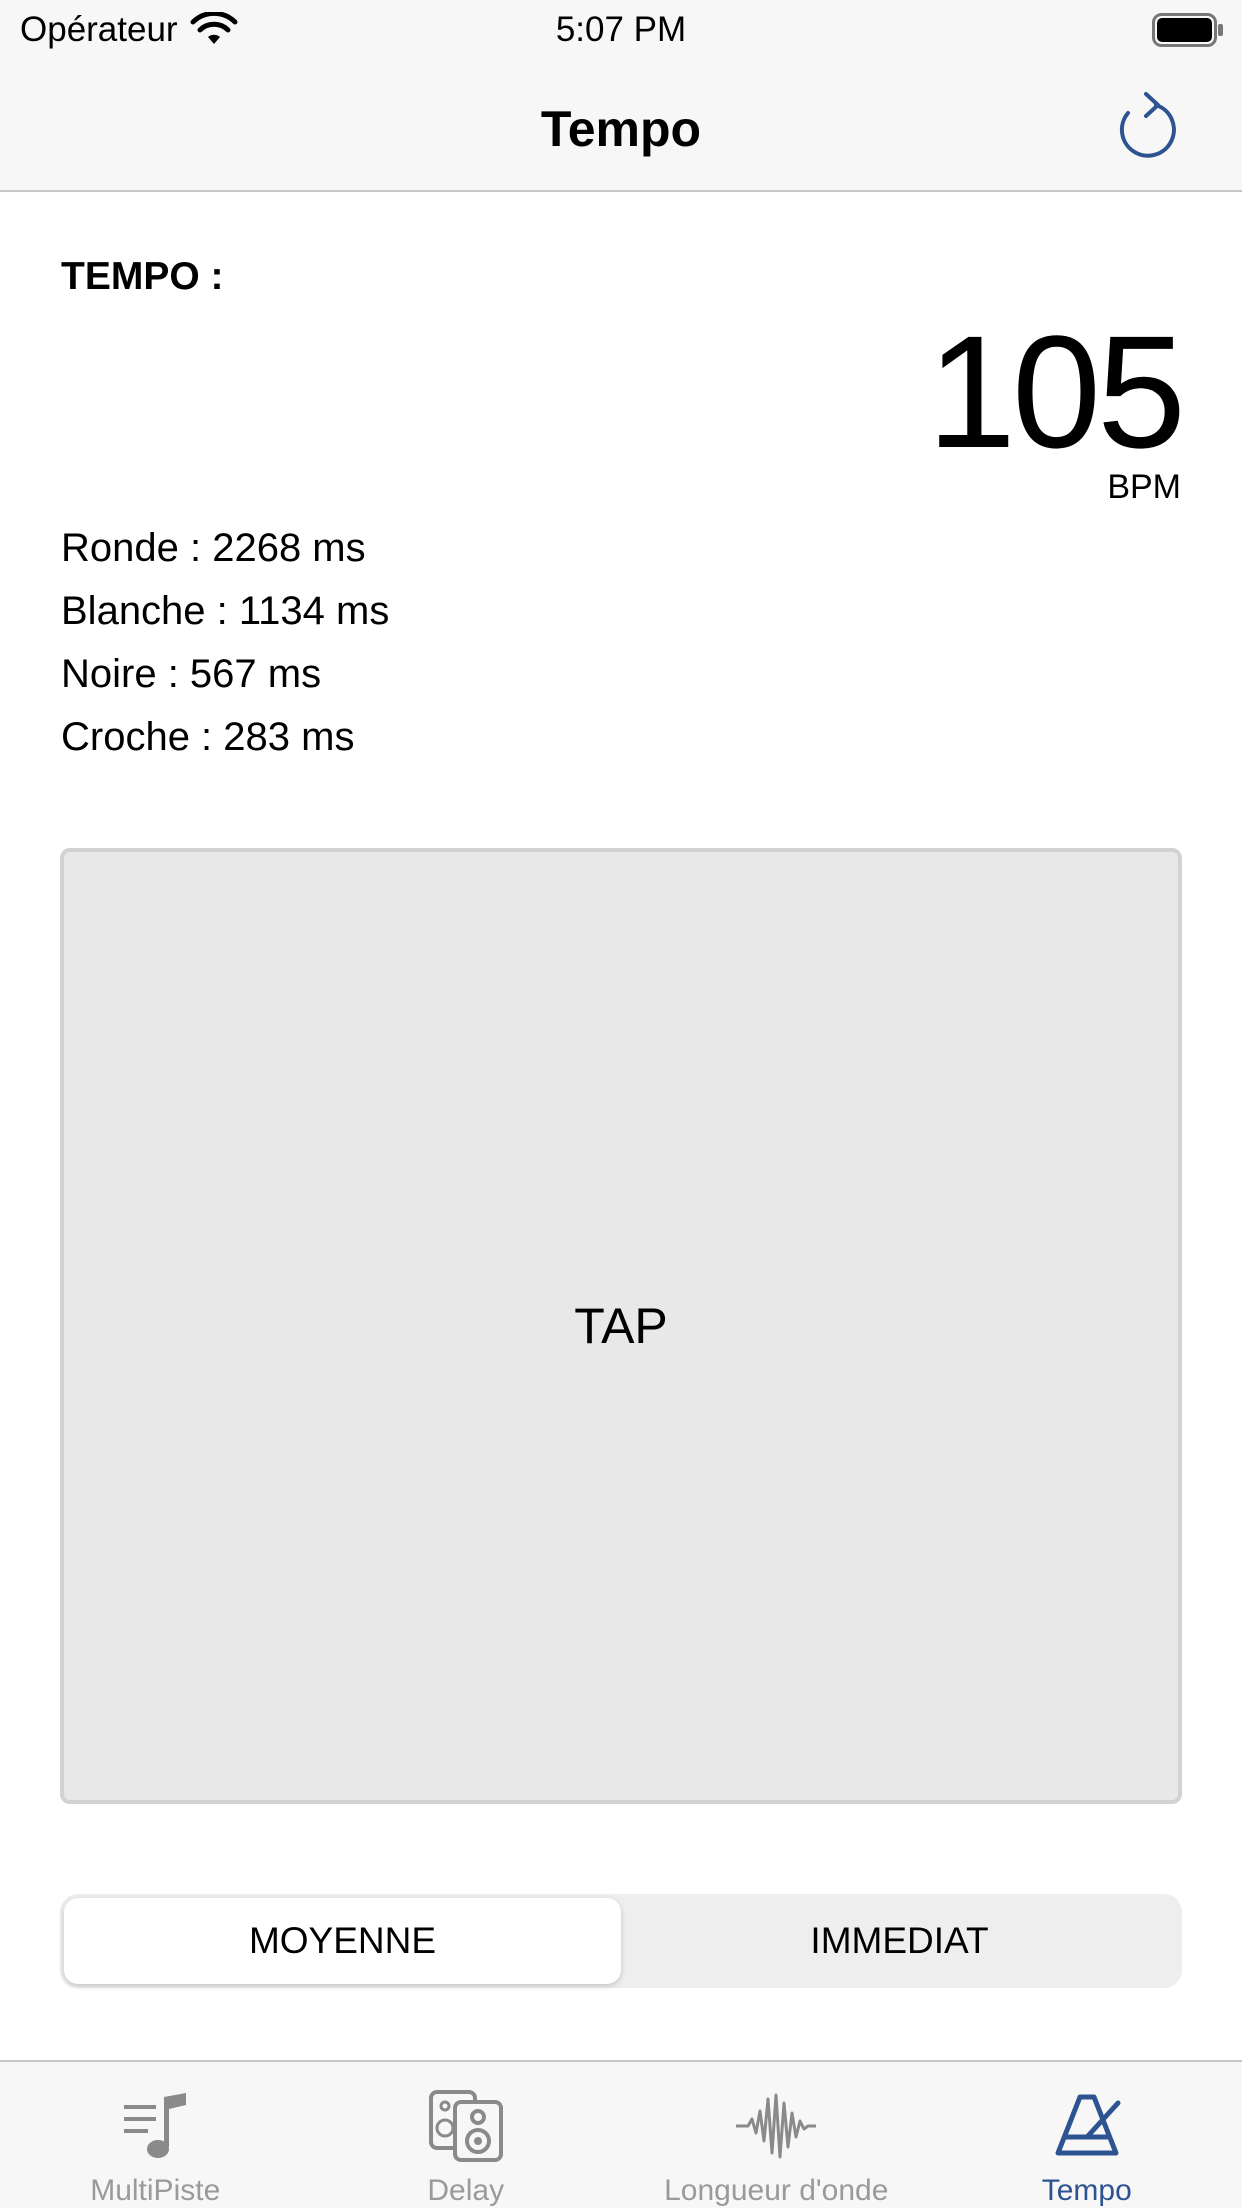  What do you see at coordinates (466, 2190) in the screenshot?
I see `tab-label: Delay` at bounding box center [466, 2190].